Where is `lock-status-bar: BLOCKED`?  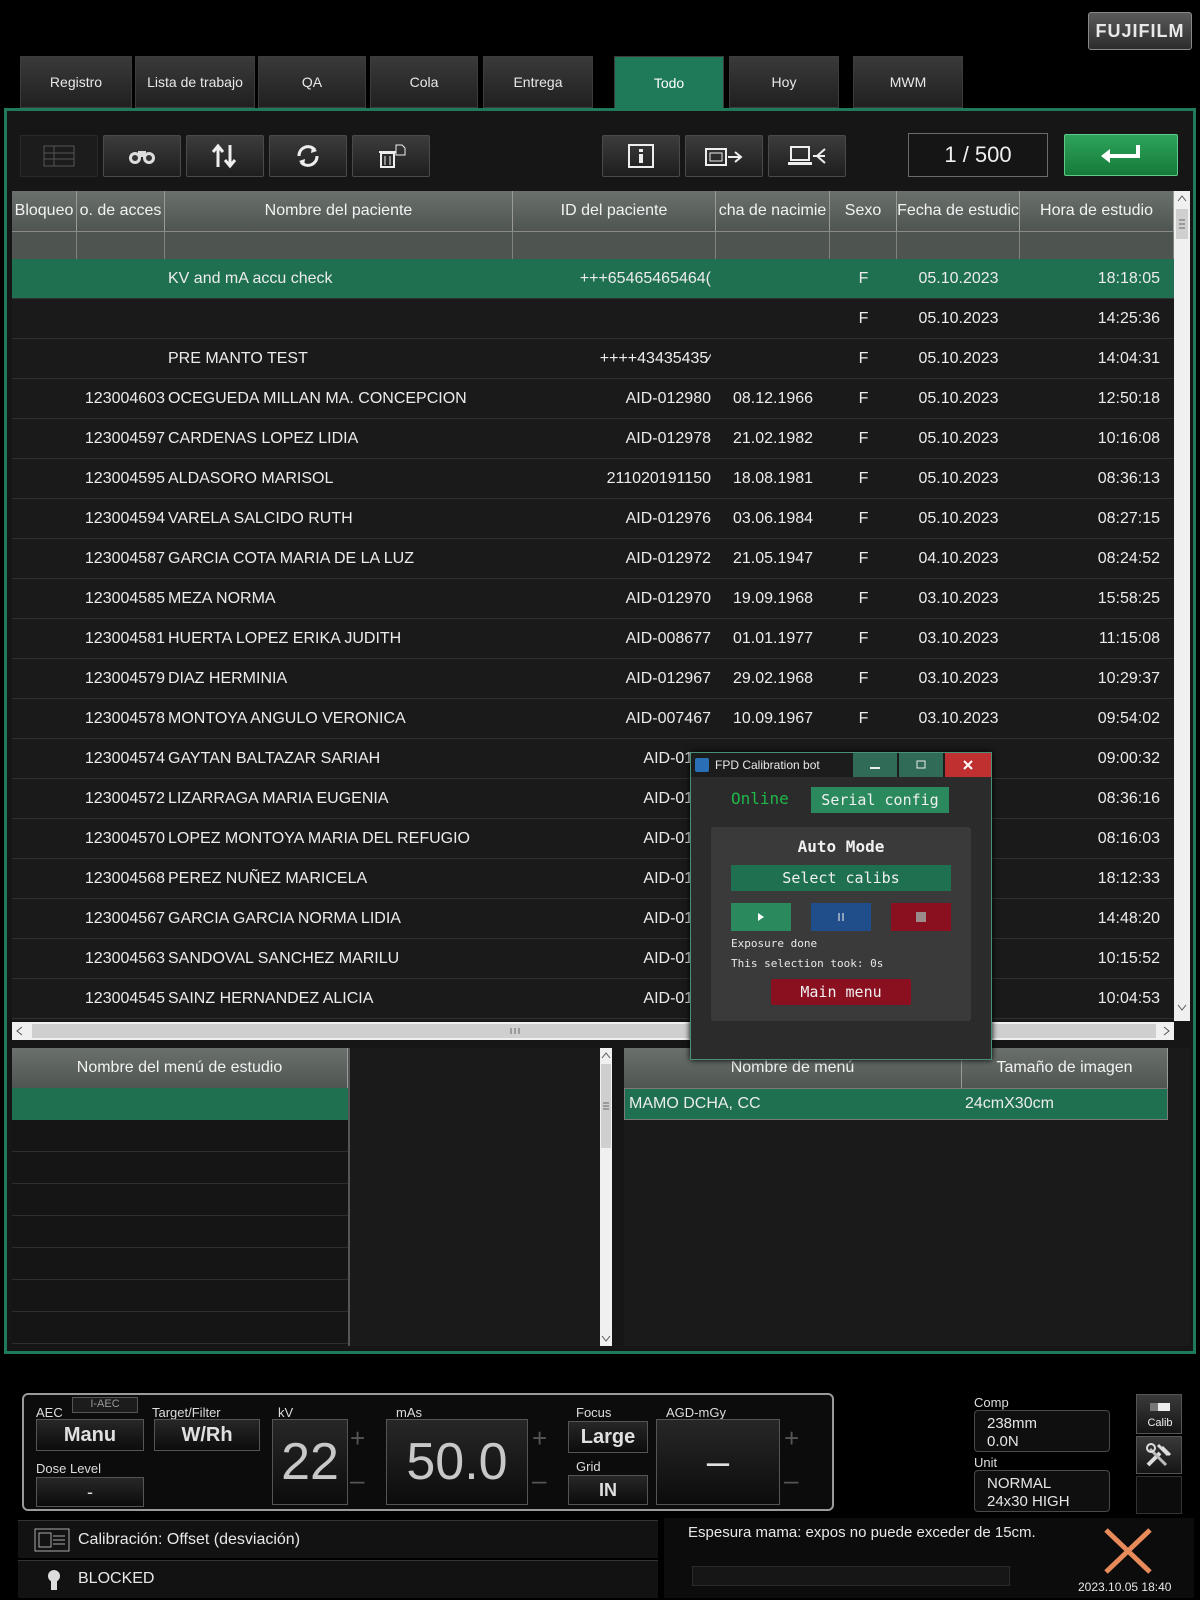
lock-status-bar: BLOCKED is located at coordinates (338, 1579).